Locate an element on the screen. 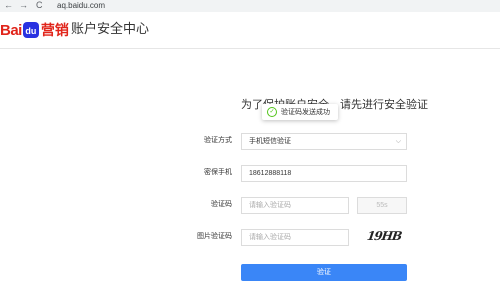 This screenshot has width=500, height=287. verify-method-select: 手机短信验证 ⌵ is located at coordinates (324, 141).